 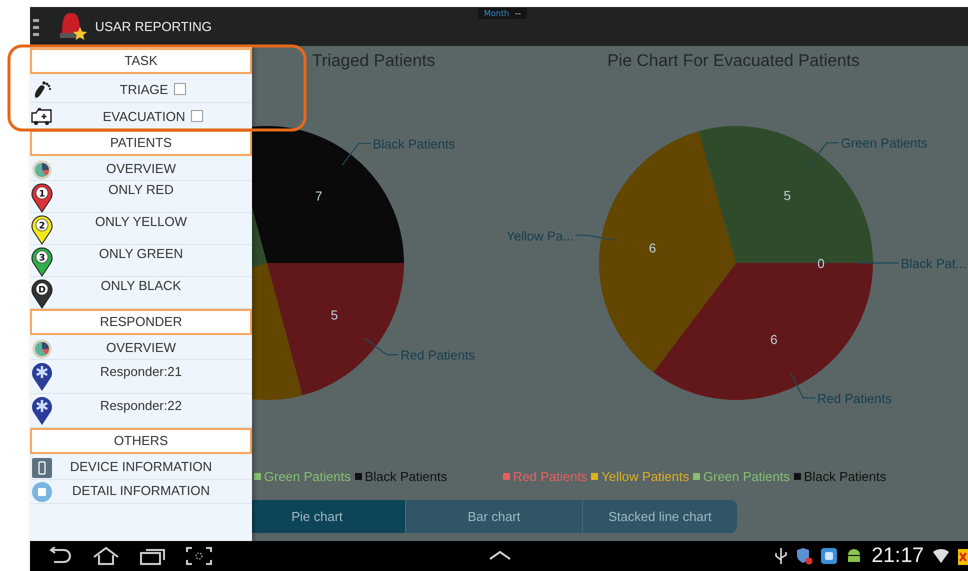 What do you see at coordinates (645, 476) in the screenshot?
I see `legend-label: Yellow Patients` at bounding box center [645, 476].